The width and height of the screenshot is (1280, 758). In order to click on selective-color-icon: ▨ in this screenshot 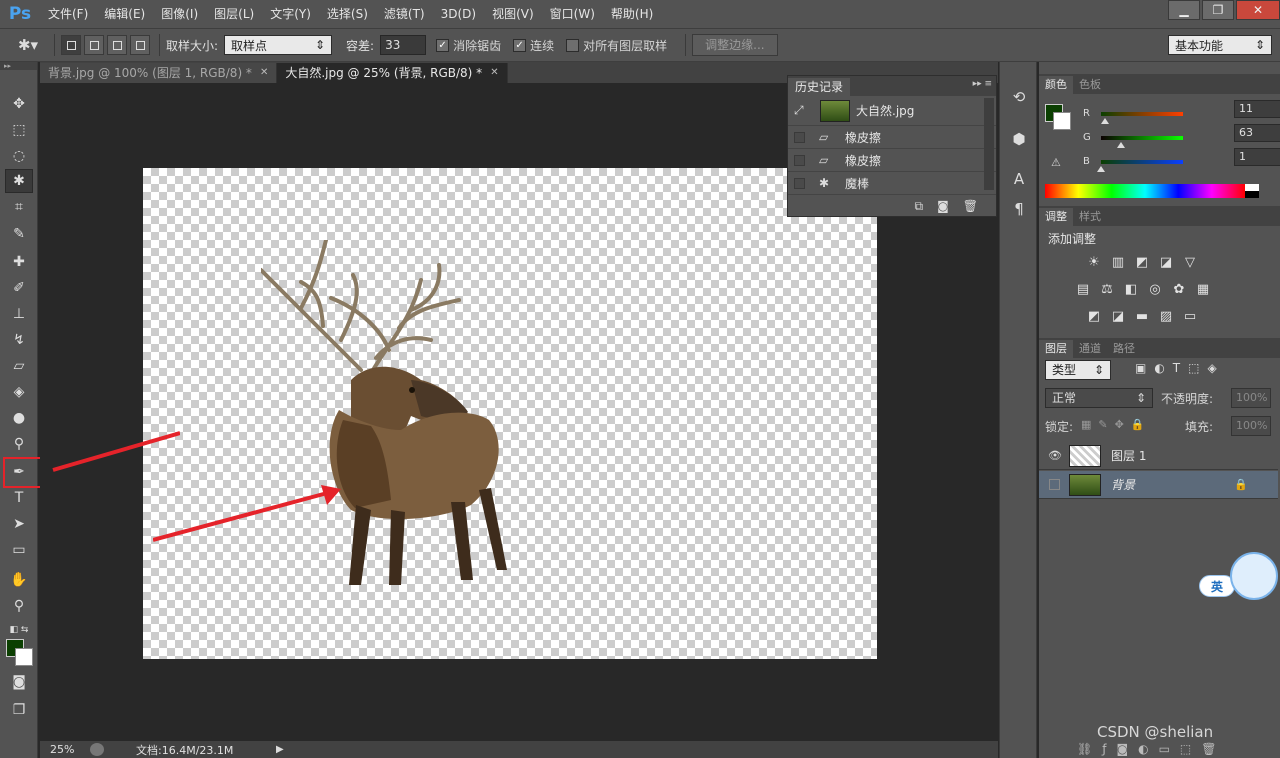, I will do `click(1166, 316)`.